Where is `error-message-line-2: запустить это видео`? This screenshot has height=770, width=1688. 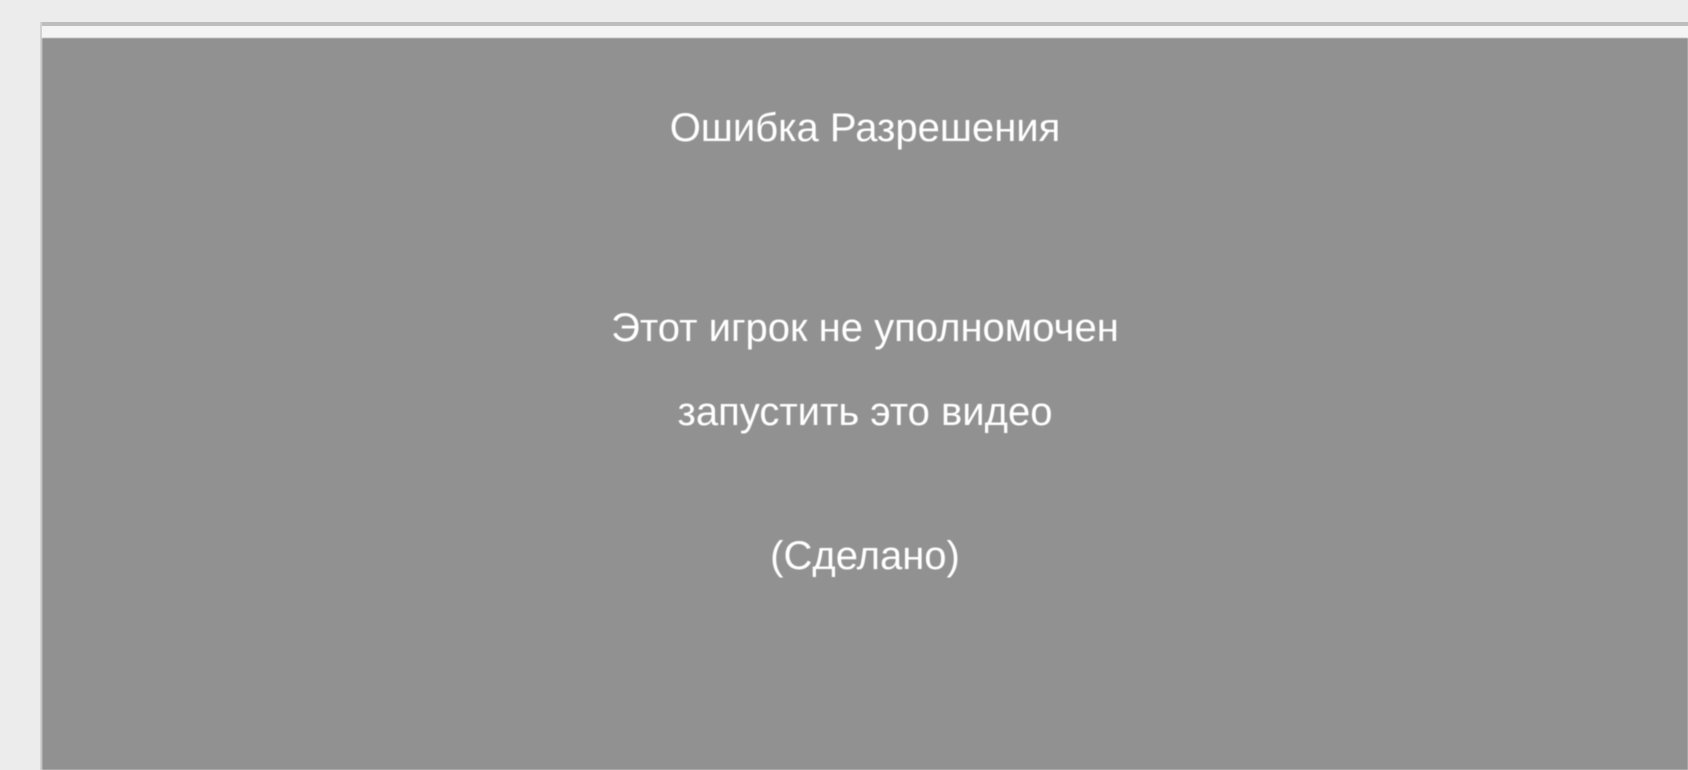
error-message-line-2: запустить это видео is located at coordinates (865, 412).